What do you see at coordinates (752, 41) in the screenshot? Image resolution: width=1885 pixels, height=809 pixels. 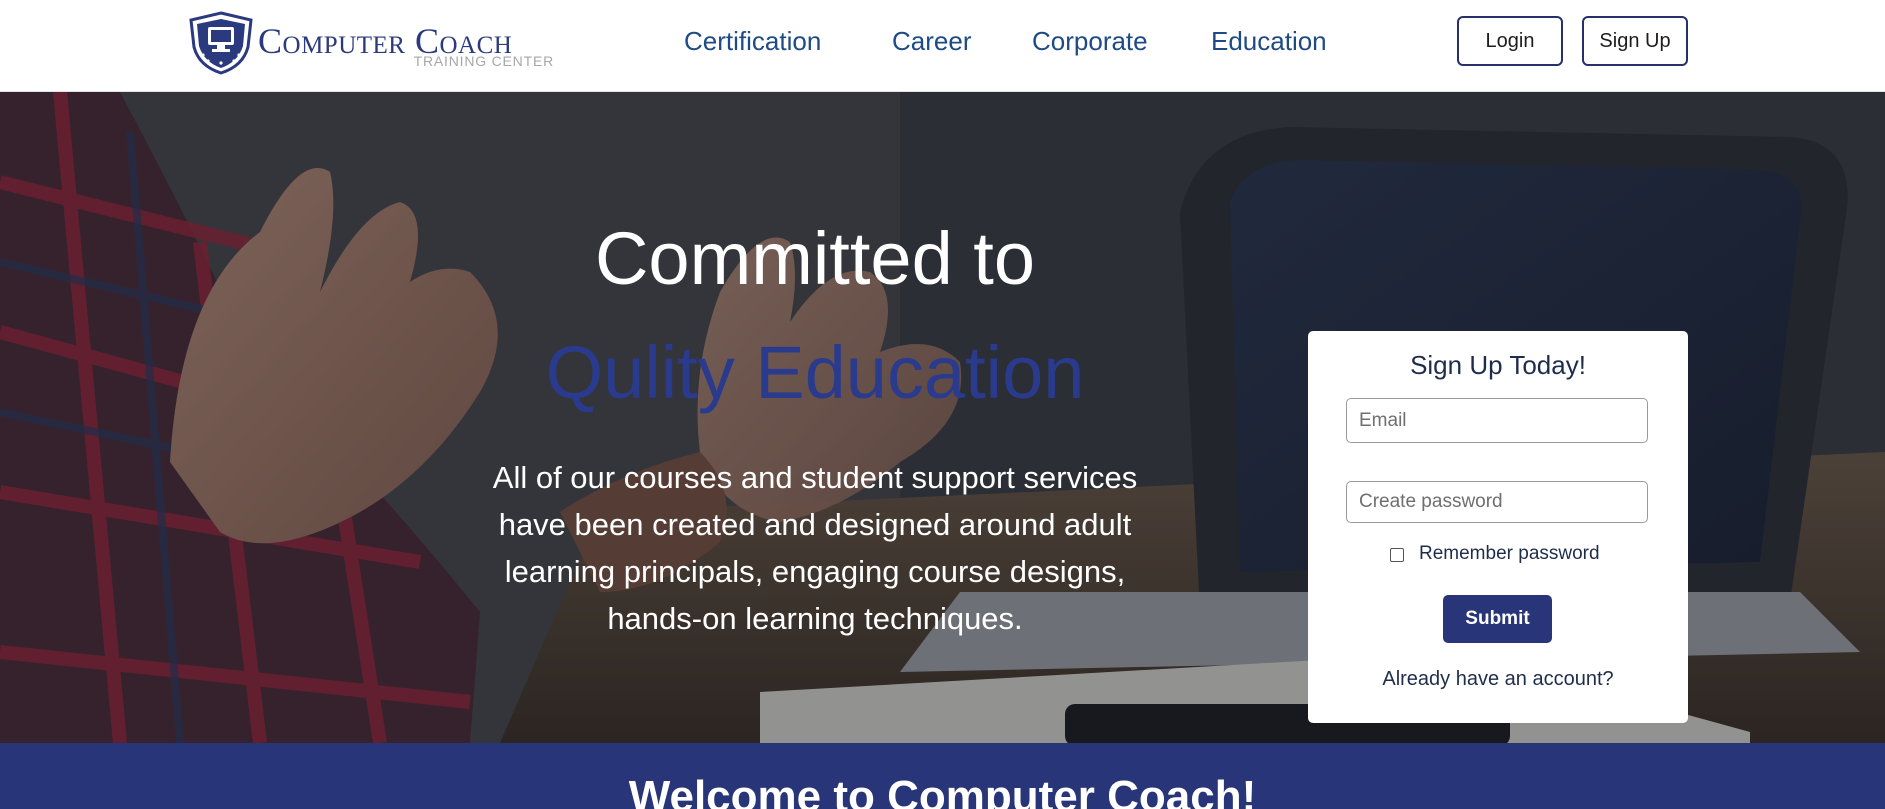 I see `nav-link-certification: Certification` at bounding box center [752, 41].